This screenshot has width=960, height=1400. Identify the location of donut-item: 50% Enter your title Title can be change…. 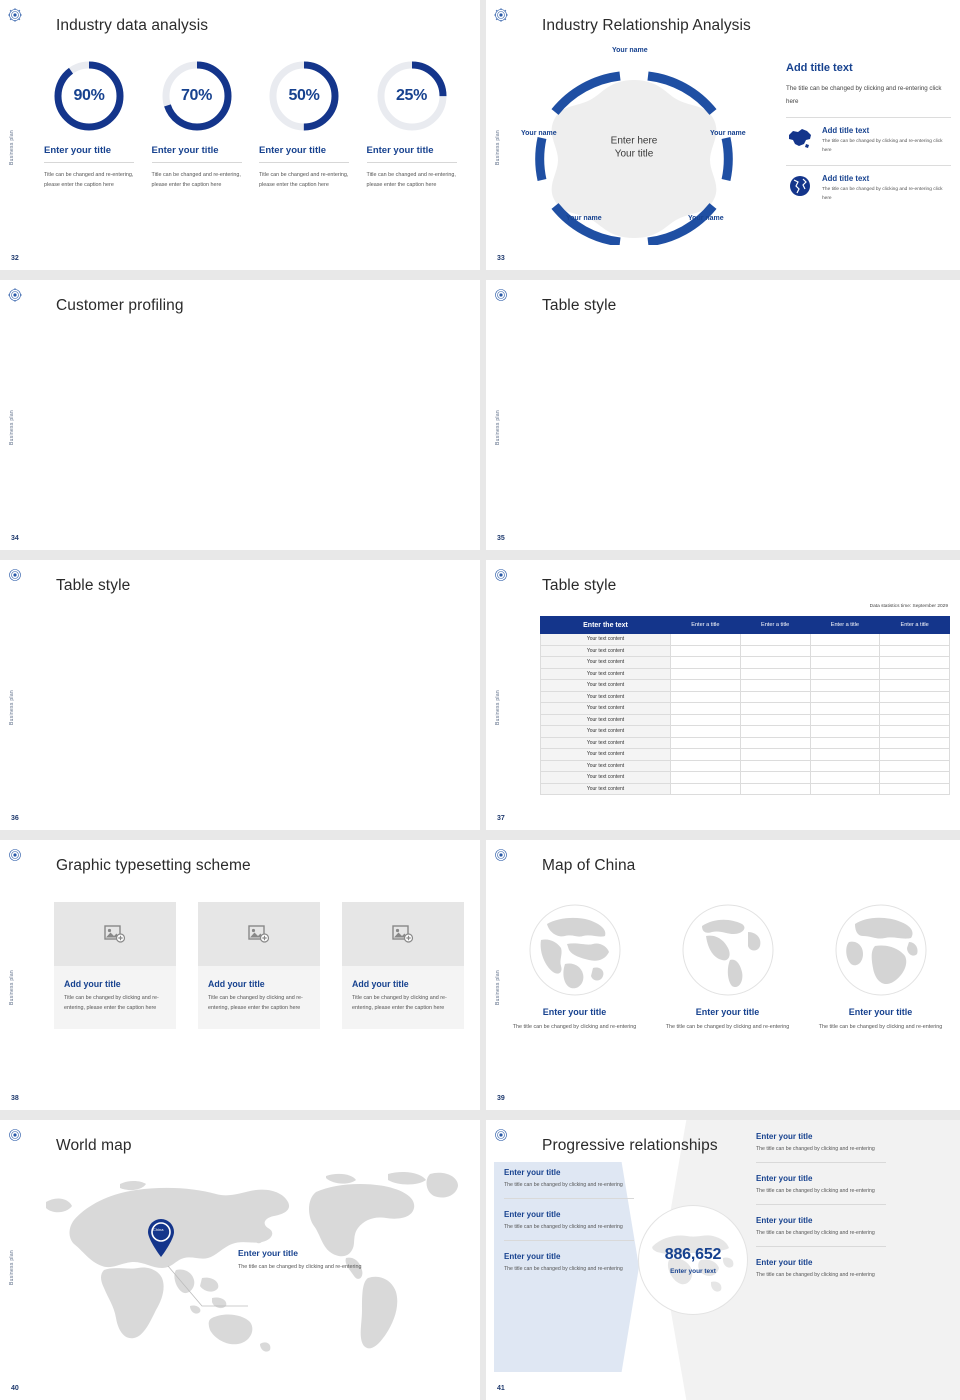
(313, 124).